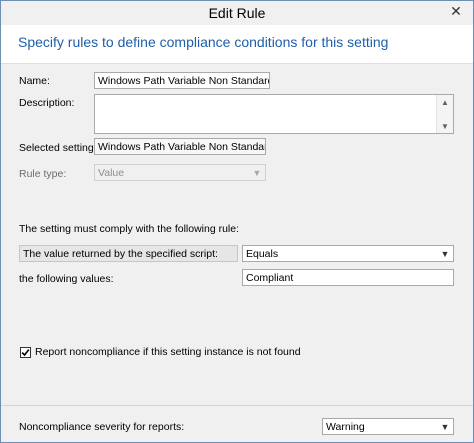 Image resolution: width=474 pixels, height=443 pixels. Describe the element at coordinates (111, 173) in the screenshot. I see `rule-type-value: Value` at that location.